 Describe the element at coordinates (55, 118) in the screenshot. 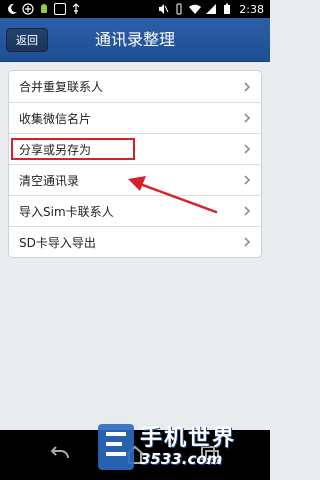

I see `menu-item-label: 收集微信名片` at that location.